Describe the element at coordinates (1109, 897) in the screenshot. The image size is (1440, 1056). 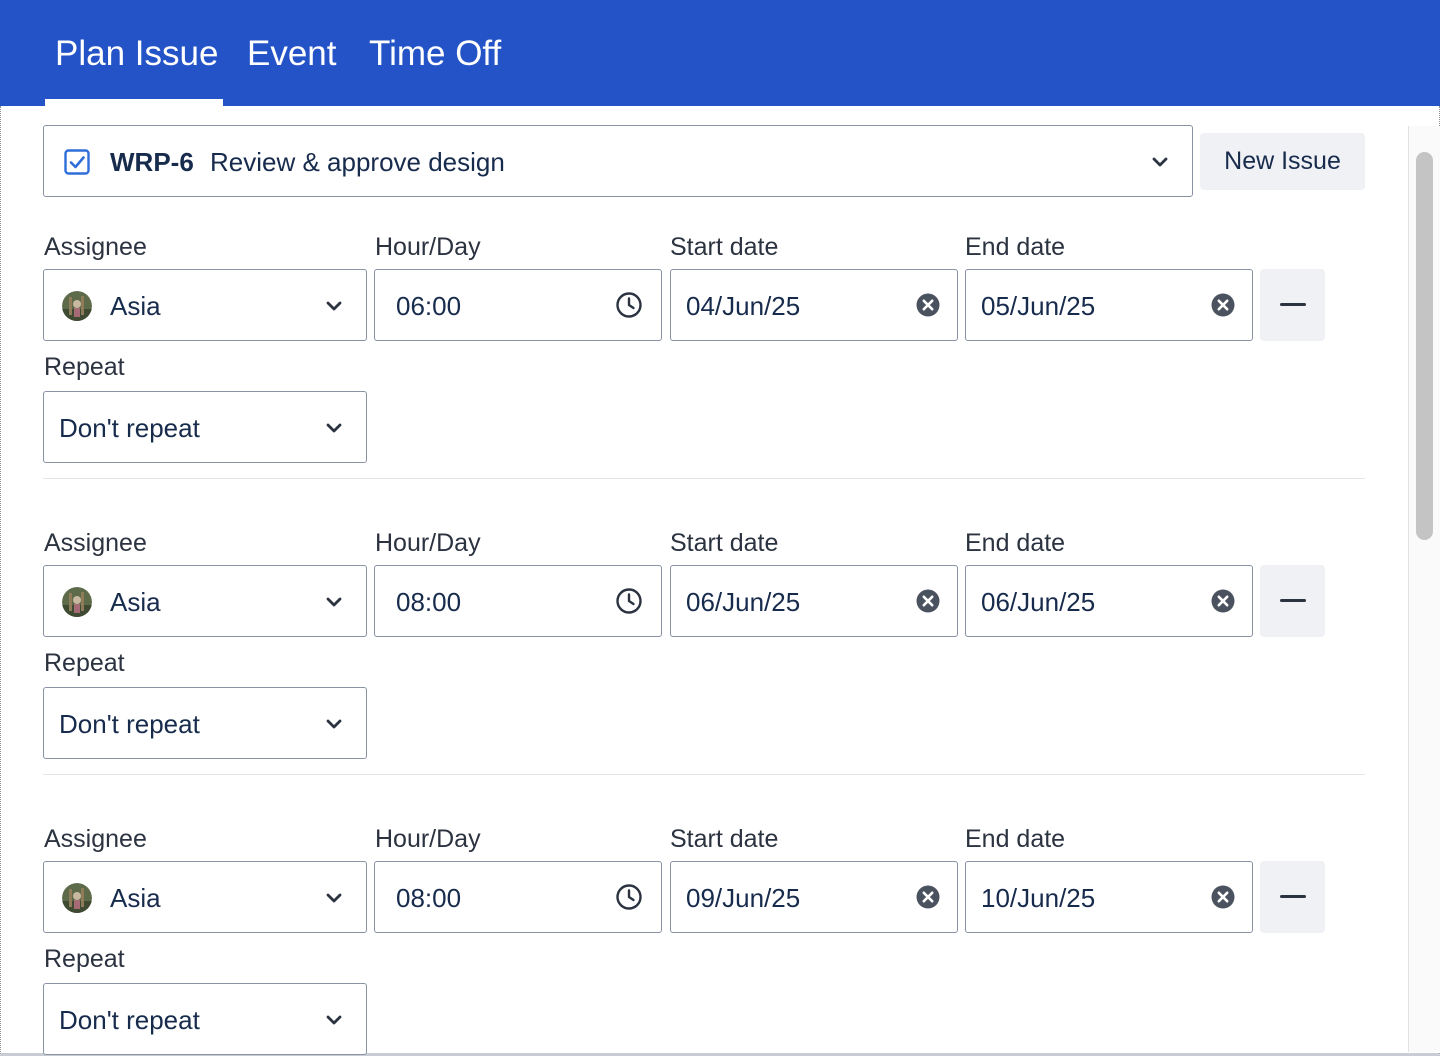
I see `end-date-input: 10/Jun/25` at that location.